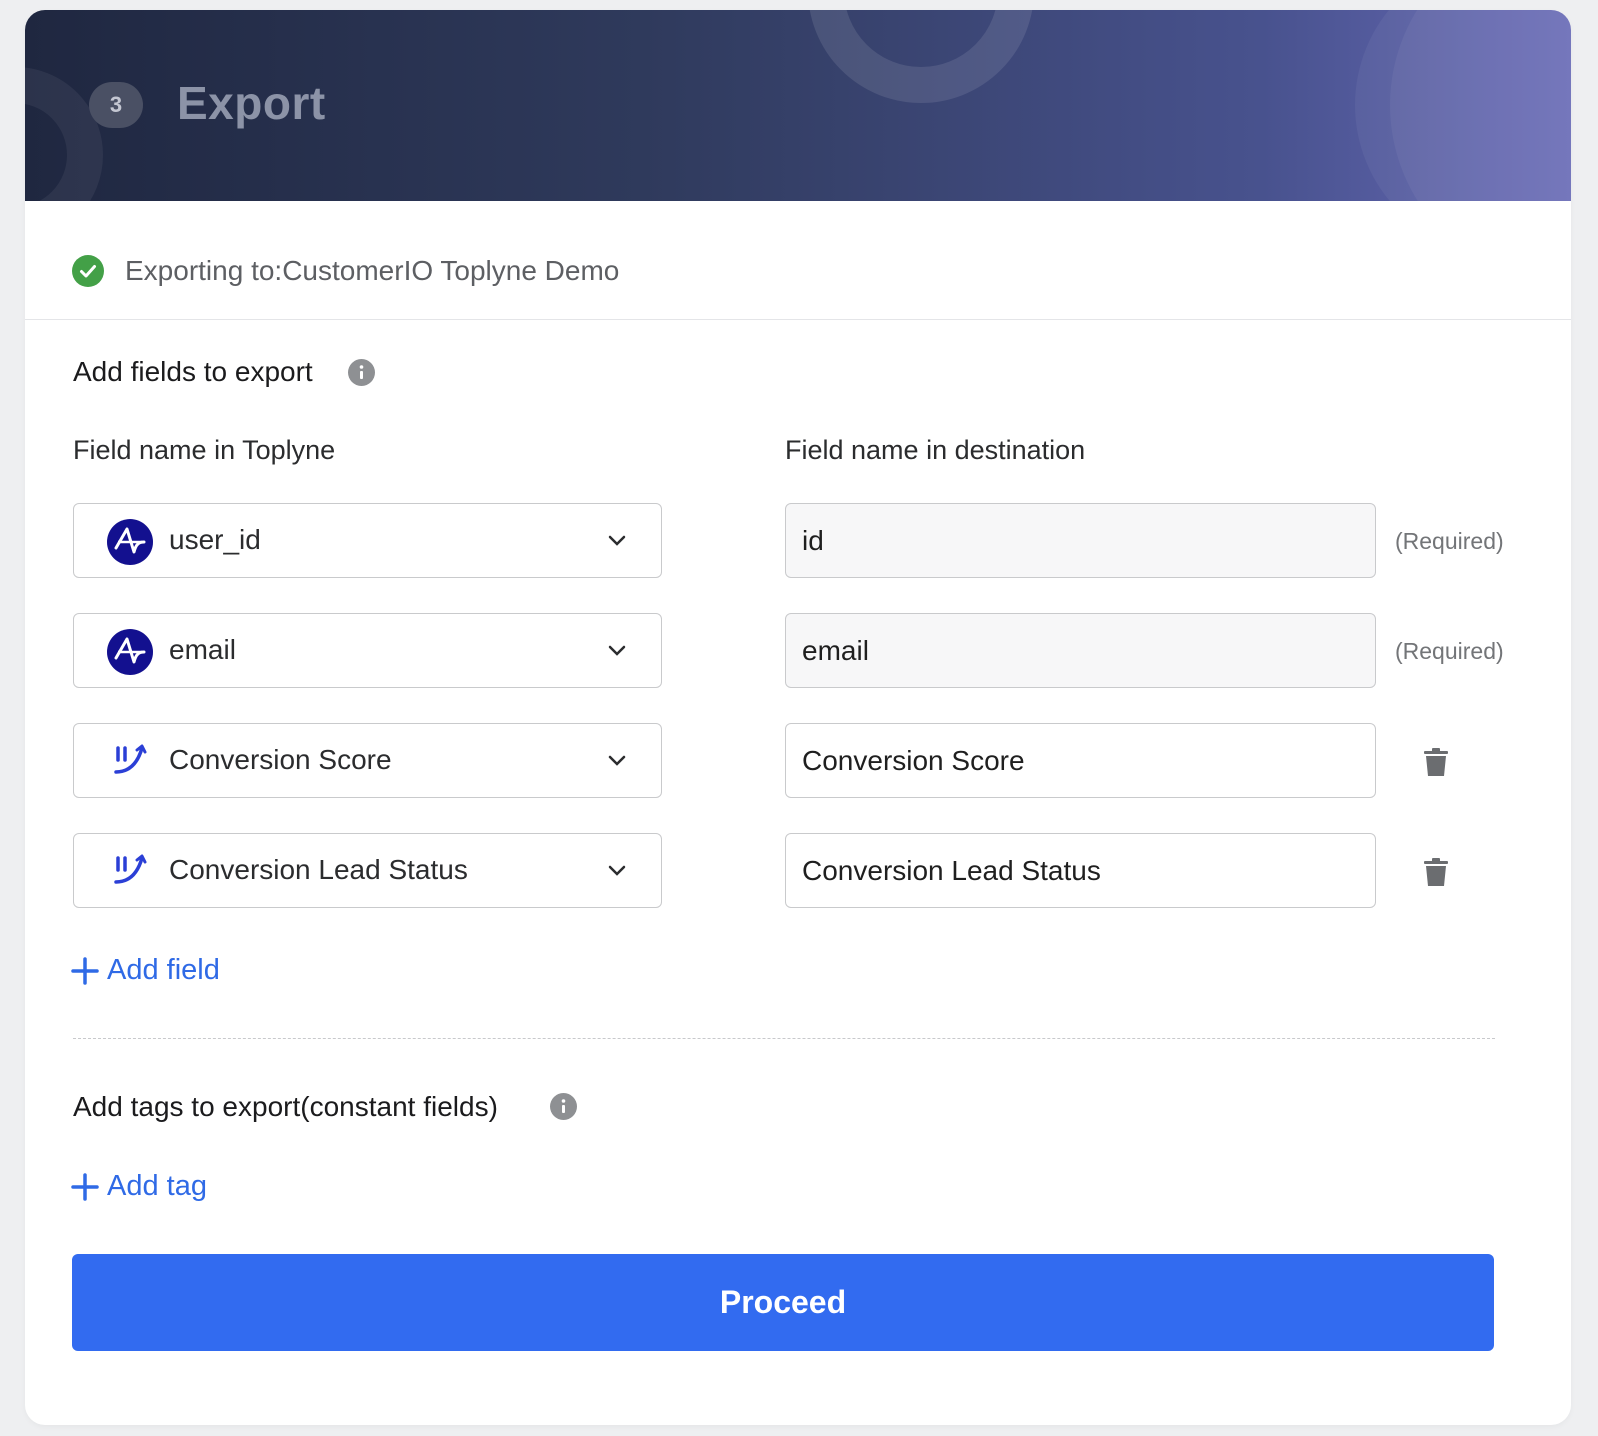  What do you see at coordinates (367, 650) in the screenshot?
I see `source-field-select: email` at bounding box center [367, 650].